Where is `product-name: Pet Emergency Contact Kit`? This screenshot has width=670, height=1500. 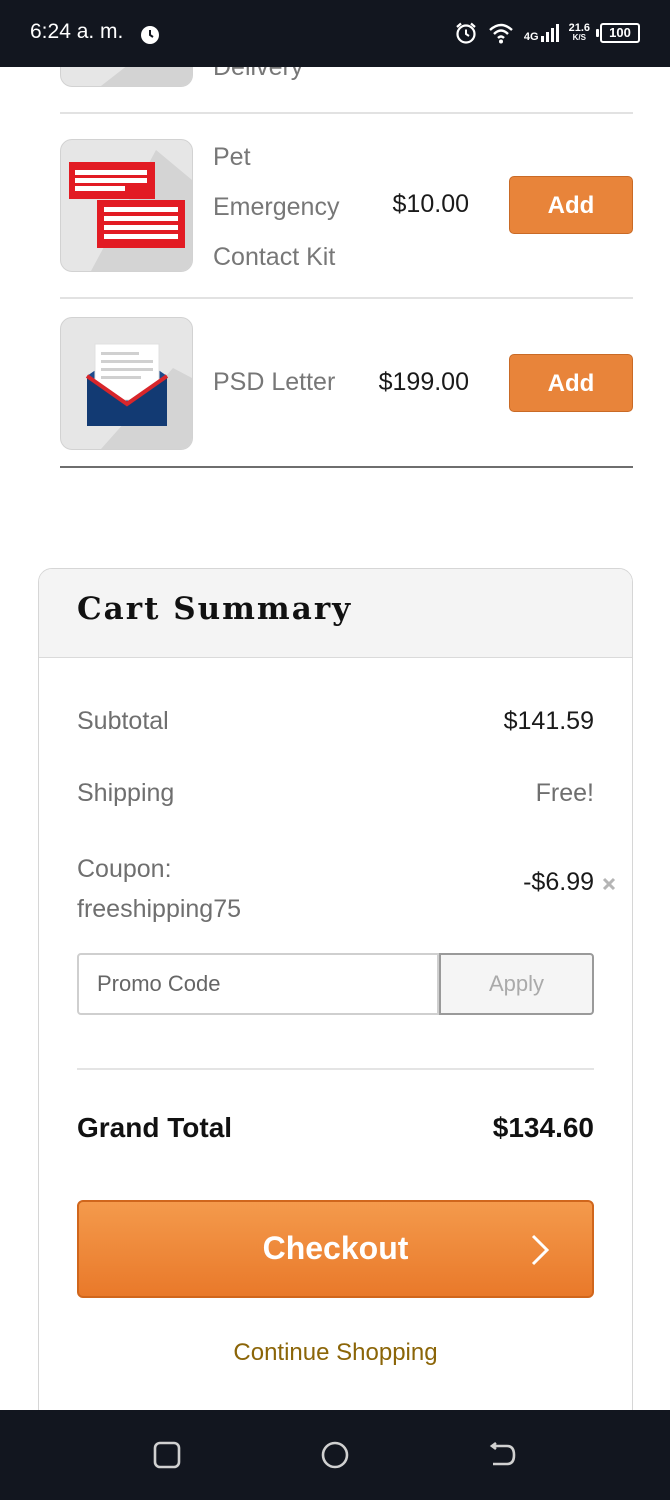 product-name: Pet Emergency Contact Kit is located at coordinates (276, 207).